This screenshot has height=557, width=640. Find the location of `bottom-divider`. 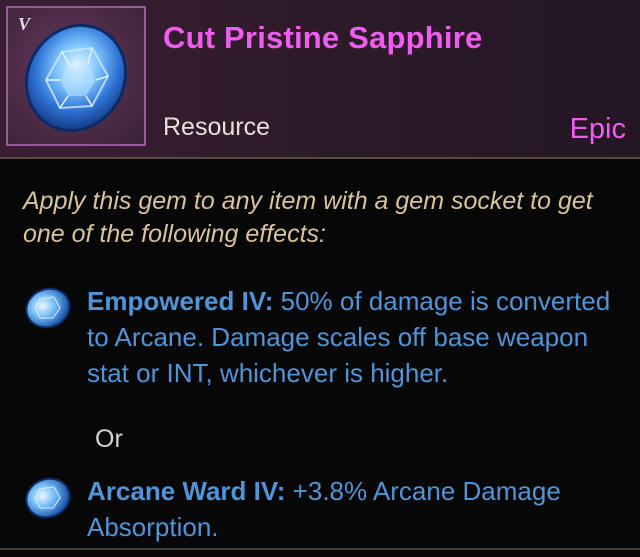

bottom-divider is located at coordinates (320, 549).